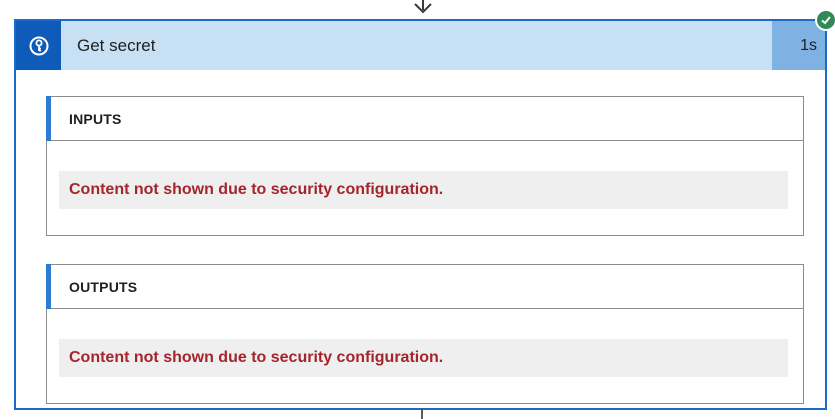  Describe the element at coordinates (95, 118) in the screenshot. I see `inputs-section-title: INPUTS` at that location.